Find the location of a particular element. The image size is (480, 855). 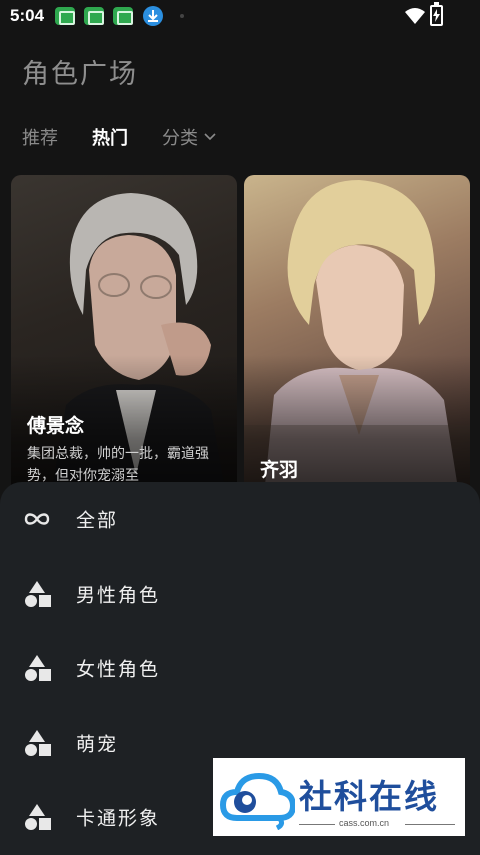

menu-item-all: 全部 is located at coordinates (240, 519).